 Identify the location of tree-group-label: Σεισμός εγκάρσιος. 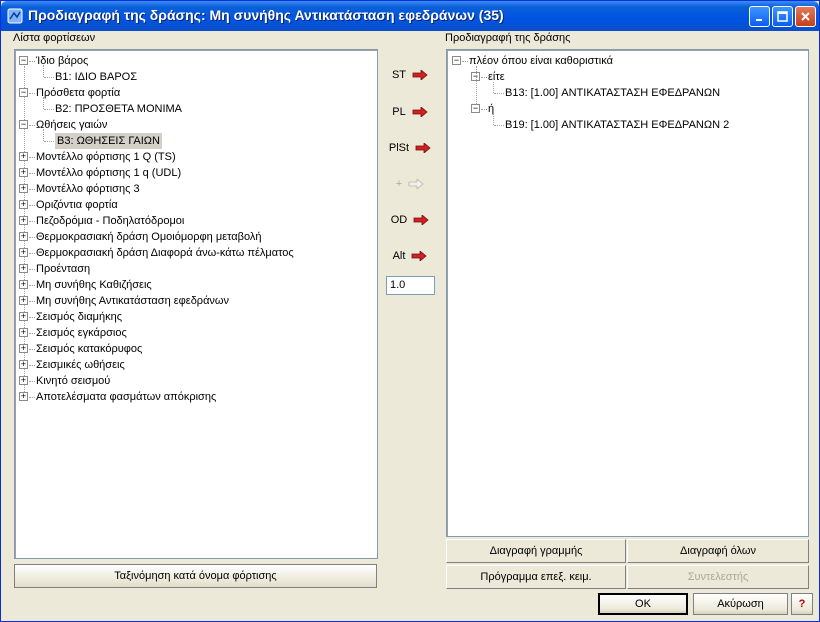
(81, 333).